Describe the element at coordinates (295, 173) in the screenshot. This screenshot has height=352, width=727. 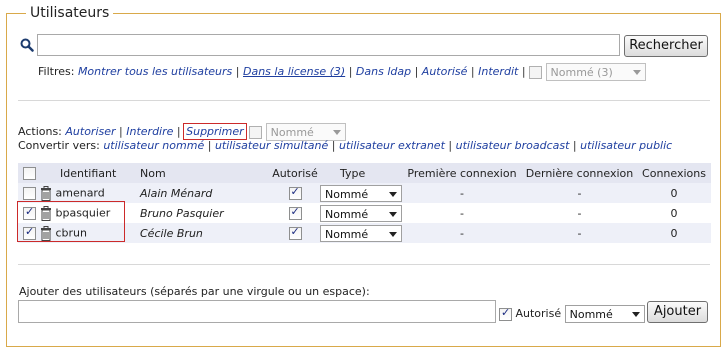
I see `column-header-autorise: Autorisé` at that location.